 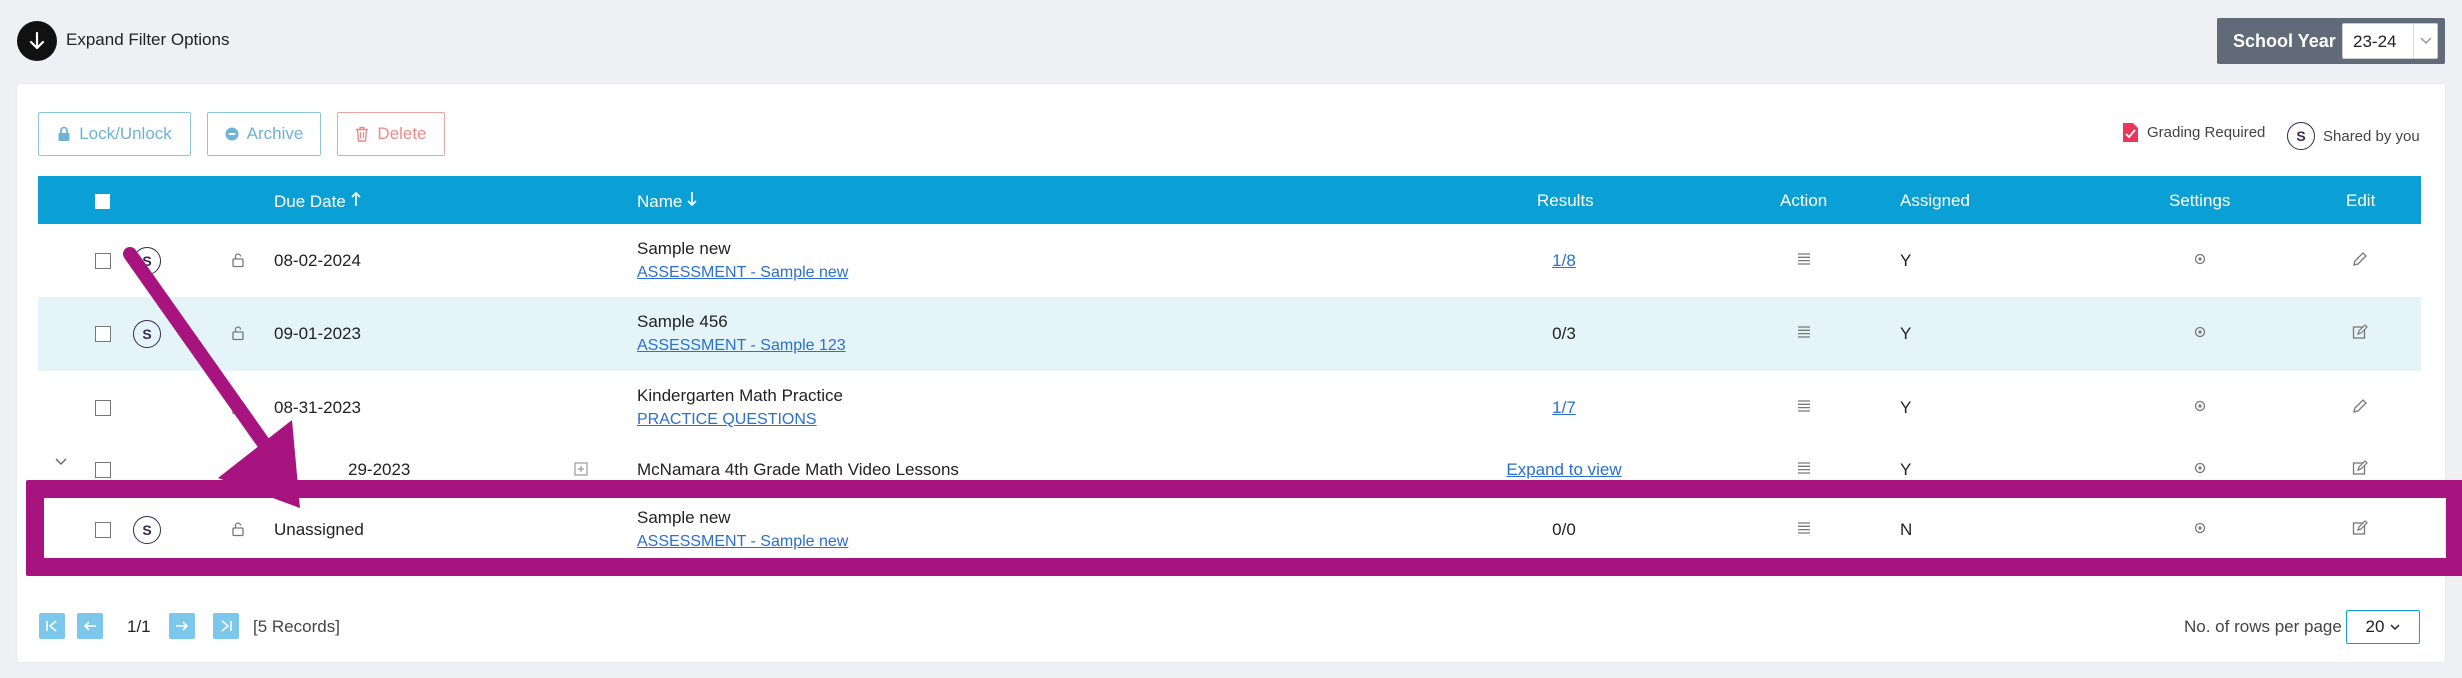 I want to click on delete-button: Delete, so click(x=391, y=134).